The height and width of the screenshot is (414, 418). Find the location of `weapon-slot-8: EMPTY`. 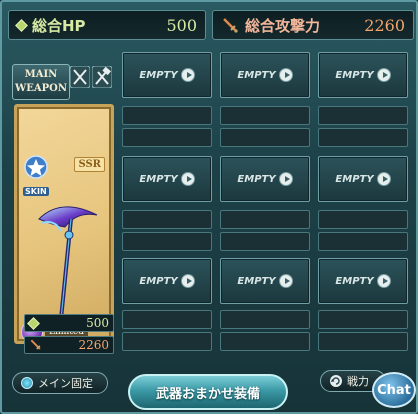

weapon-slot-8: EMPTY is located at coordinates (265, 281).